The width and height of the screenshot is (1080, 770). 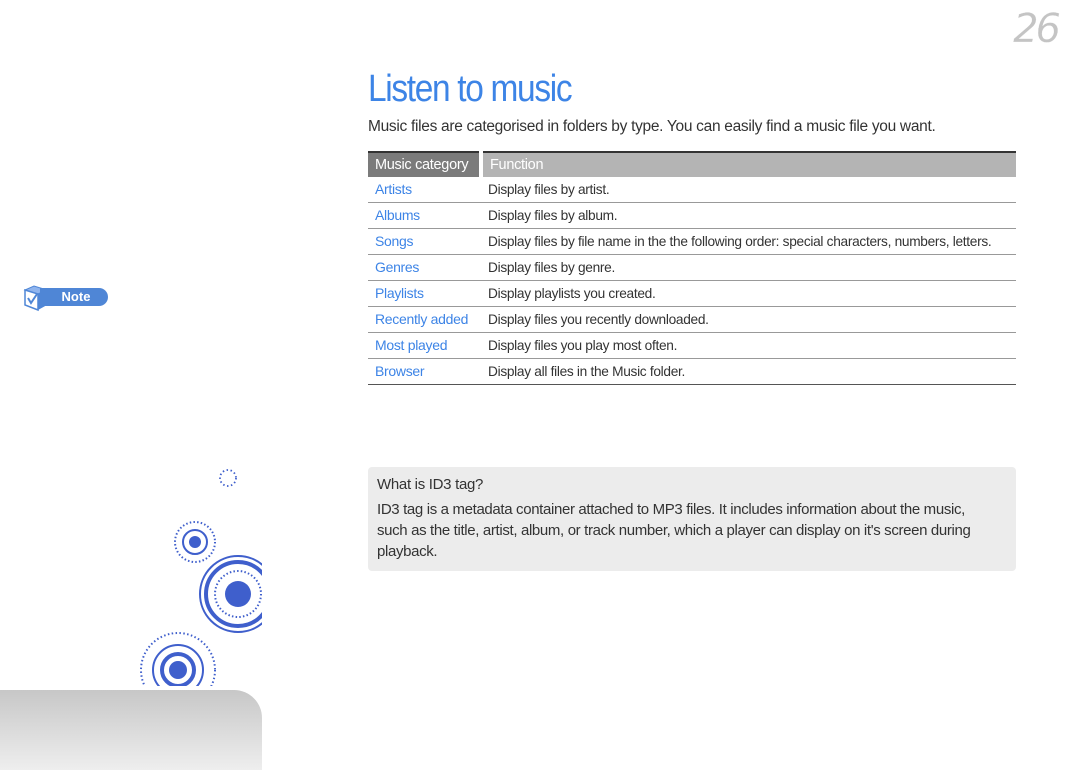 What do you see at coordinates (748, 164) in the screenshot?
I see `header-function: Function` at bounding box center [748, 164].